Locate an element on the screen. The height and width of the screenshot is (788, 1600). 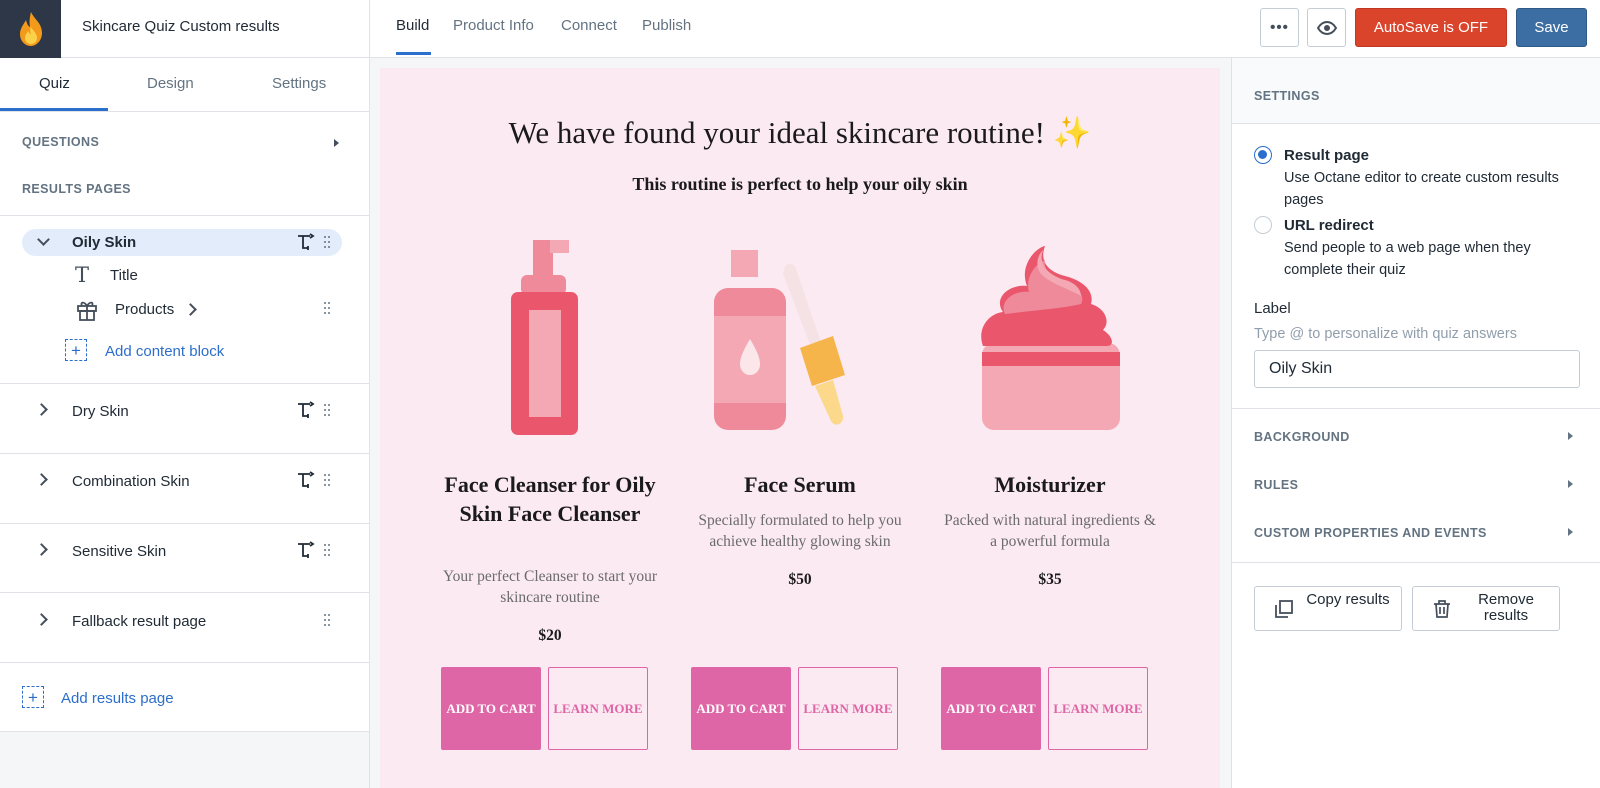
results-page-label: Oily Skin is located at coordinates (104, 242).